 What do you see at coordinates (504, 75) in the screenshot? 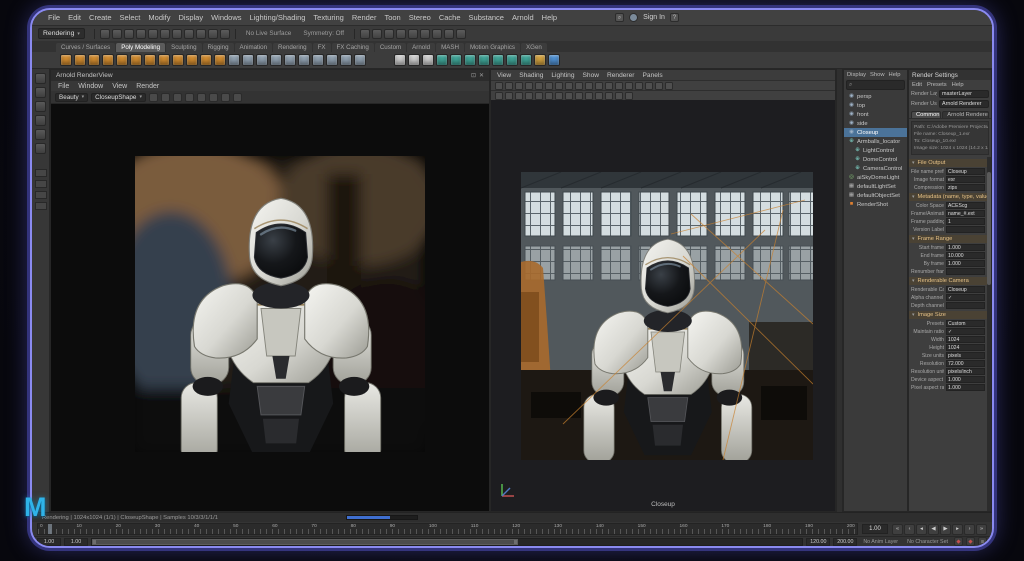
I see `viewport-menu-item: View` at bounding box center [504, 75].